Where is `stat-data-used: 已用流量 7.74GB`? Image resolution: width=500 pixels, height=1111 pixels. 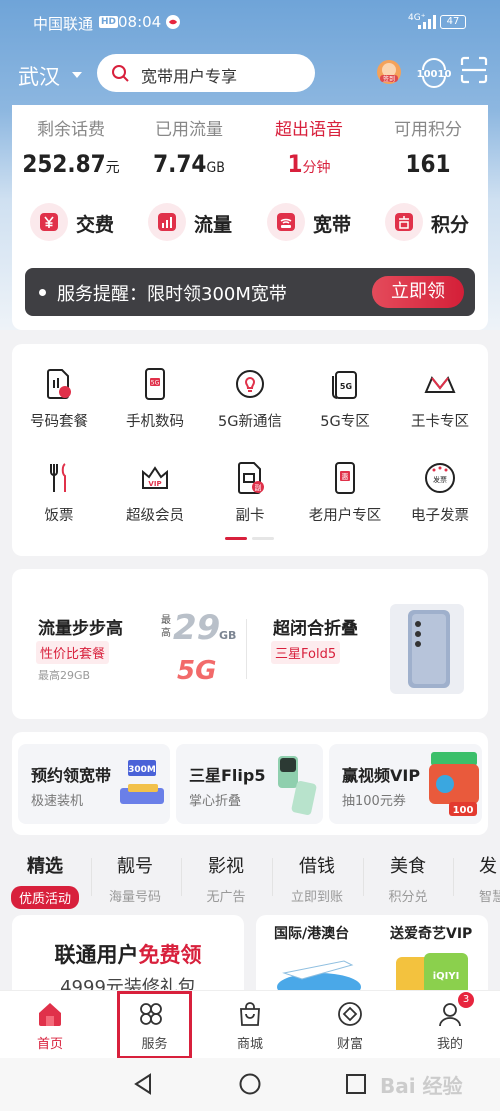 stat-data-used: 已用流量 7.74GB is located at coordinates (189, 146).